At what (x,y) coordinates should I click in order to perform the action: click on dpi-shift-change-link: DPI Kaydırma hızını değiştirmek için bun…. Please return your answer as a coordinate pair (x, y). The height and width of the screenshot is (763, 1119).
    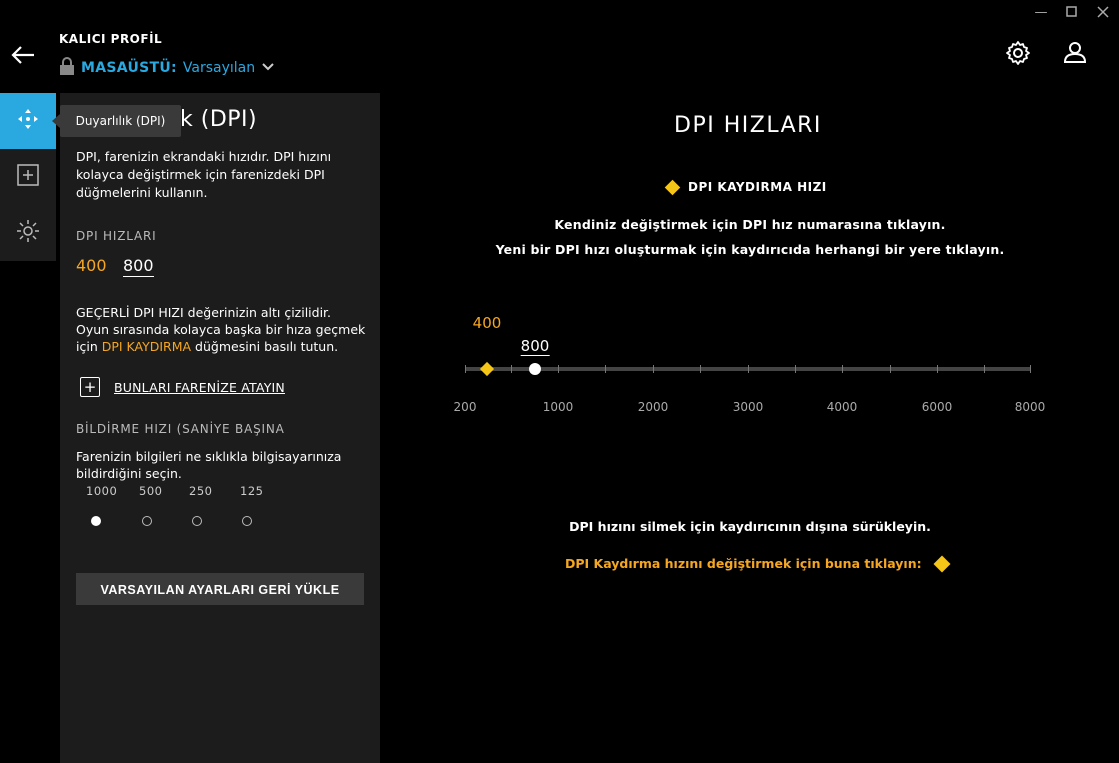
    Looking at the image, I should click on (758, 563).